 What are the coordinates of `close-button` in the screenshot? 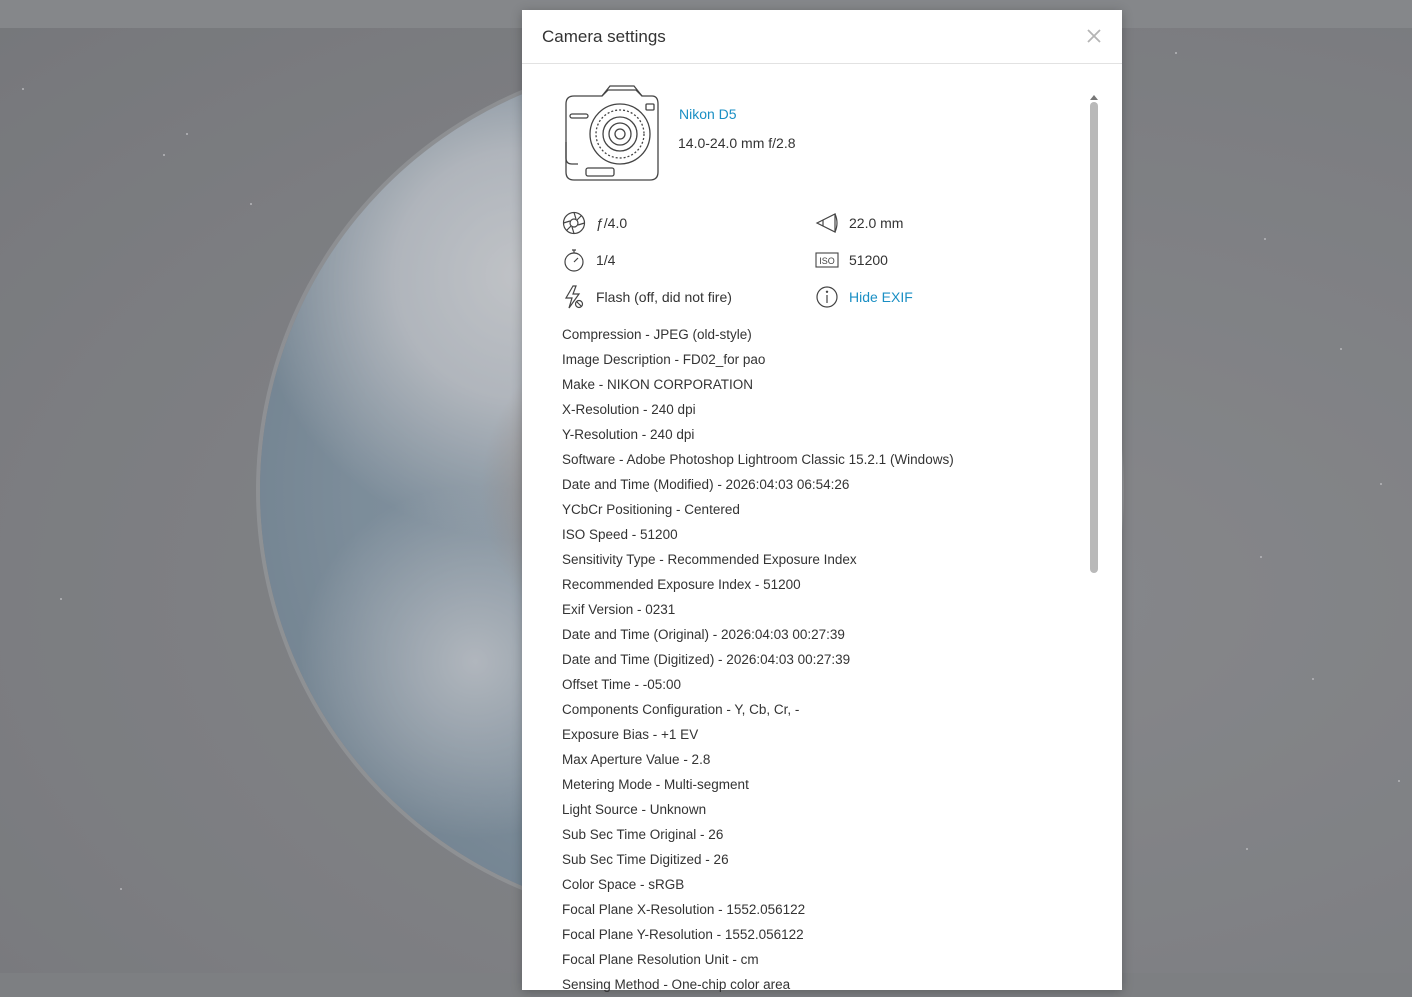 It's located at (1094, 36).